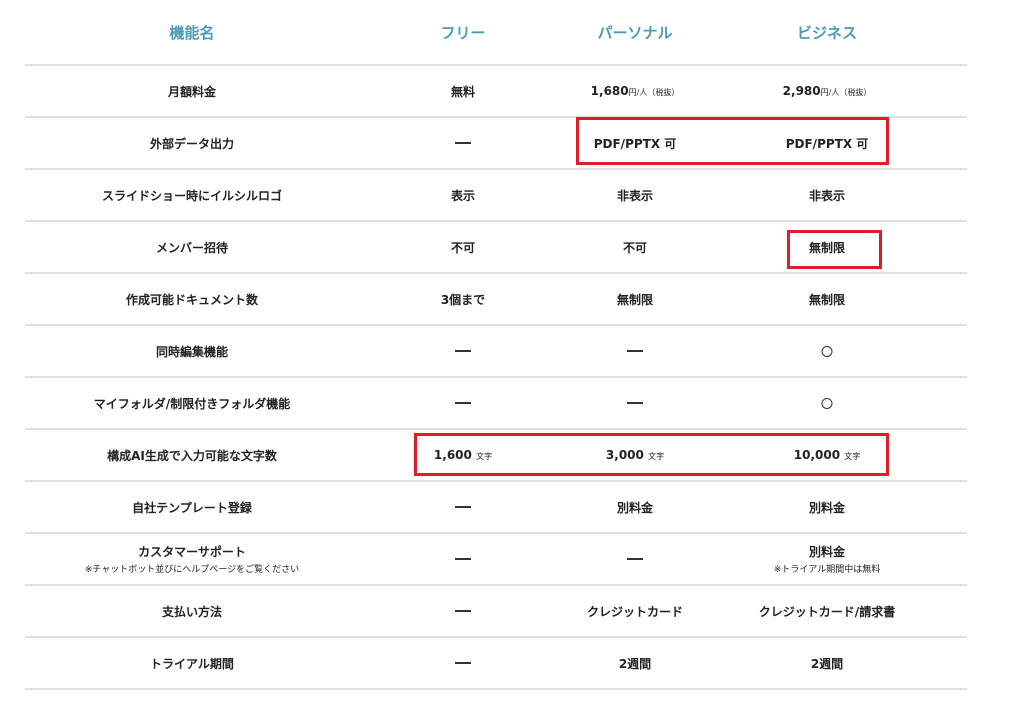 This screenshot has height=711, width=1024. I want to click on feature-note: ※チャットボット並びにヘルプページをご覧ください, so click(192, 570).